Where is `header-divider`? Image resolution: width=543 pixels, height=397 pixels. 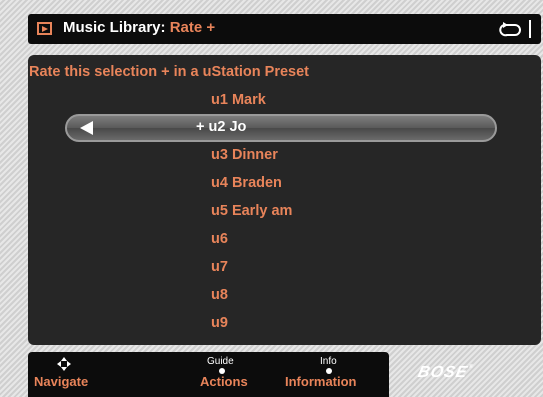 header-divider is located at coordinates (530, 29).